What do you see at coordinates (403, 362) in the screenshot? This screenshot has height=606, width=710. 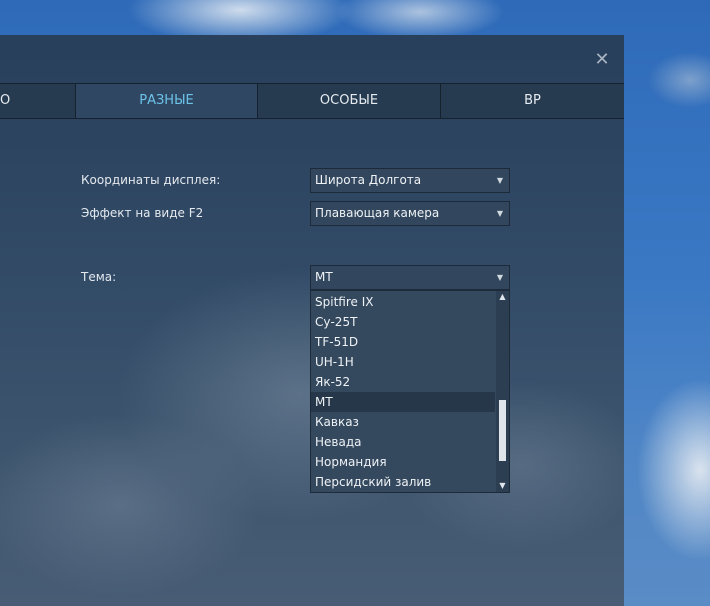 I see `theme-option: UH-1H` at bounding box center [403, 362].